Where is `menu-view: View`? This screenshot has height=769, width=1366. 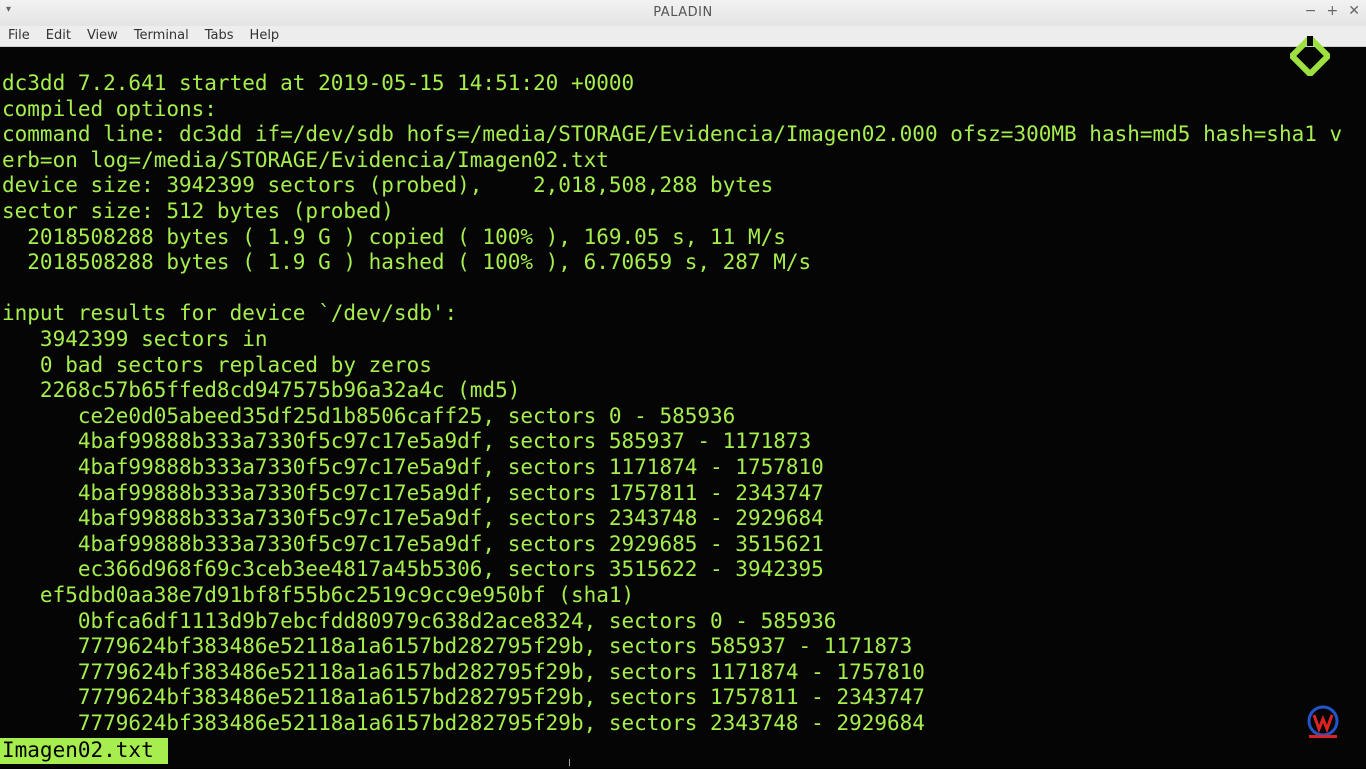
menu-view: View is located at coordinates (102, 36).